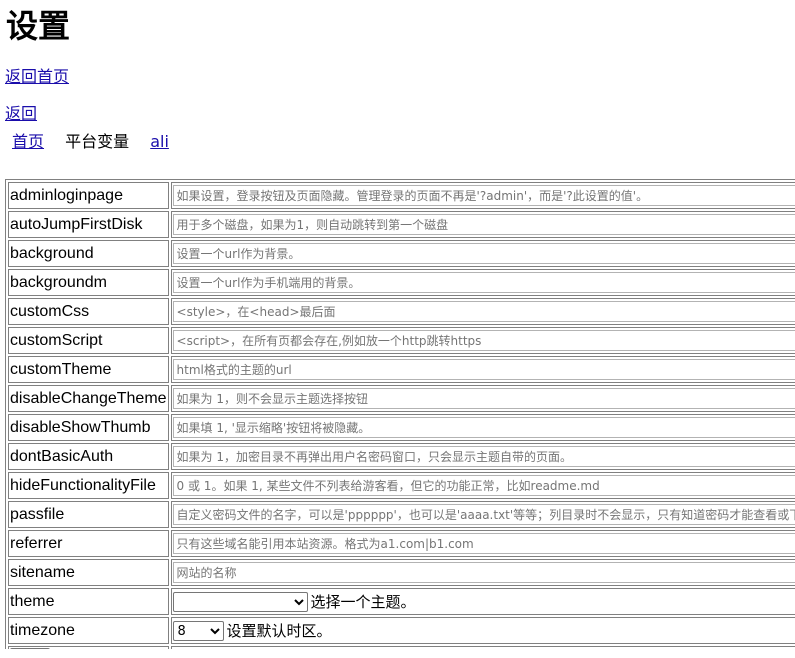  What do you see at coordinates (88, 369) in the screenshot?
I see `setting-key: customTheme` at bounding box center [88, 369].